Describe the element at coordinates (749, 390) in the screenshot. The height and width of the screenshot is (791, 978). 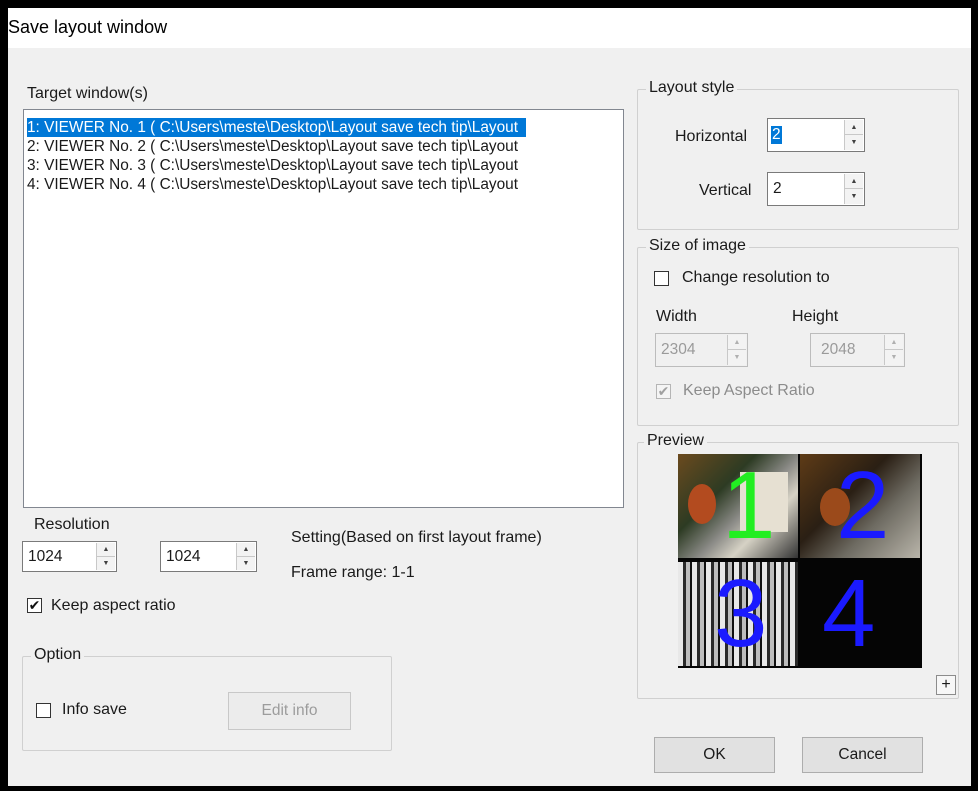
I see `image-keep-aspect-label: Keep Aspect Ratio` at that location.